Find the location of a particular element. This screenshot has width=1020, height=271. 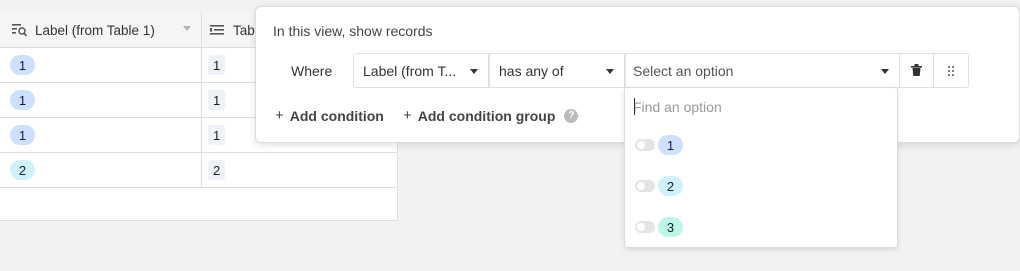

drag-handle-icon is located at coordinates (951, 71).